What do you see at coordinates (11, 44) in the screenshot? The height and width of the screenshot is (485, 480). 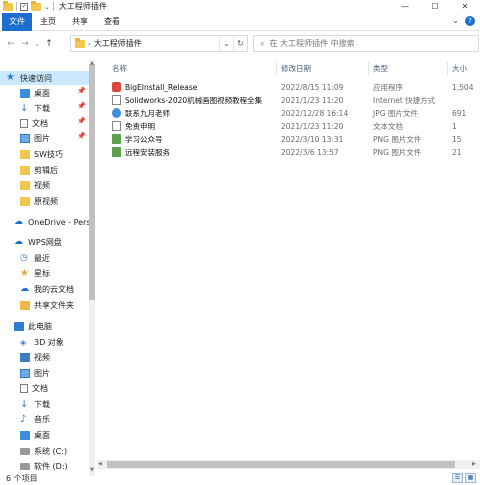 I see `back-button: ←` at bounding box center [11, 44].